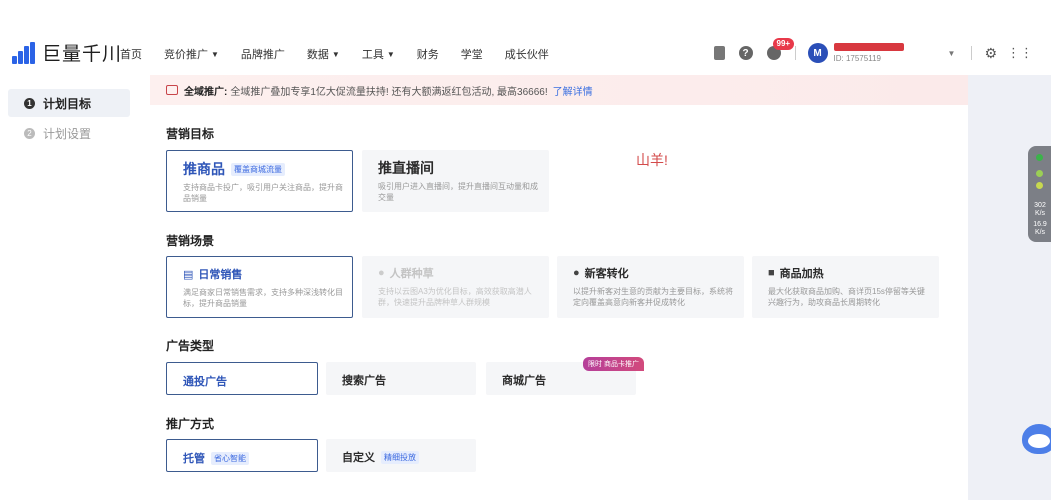 This screenshot has width=1051, height=500. I want to click on option-title: 托管 省心智能, so click(216, 458).